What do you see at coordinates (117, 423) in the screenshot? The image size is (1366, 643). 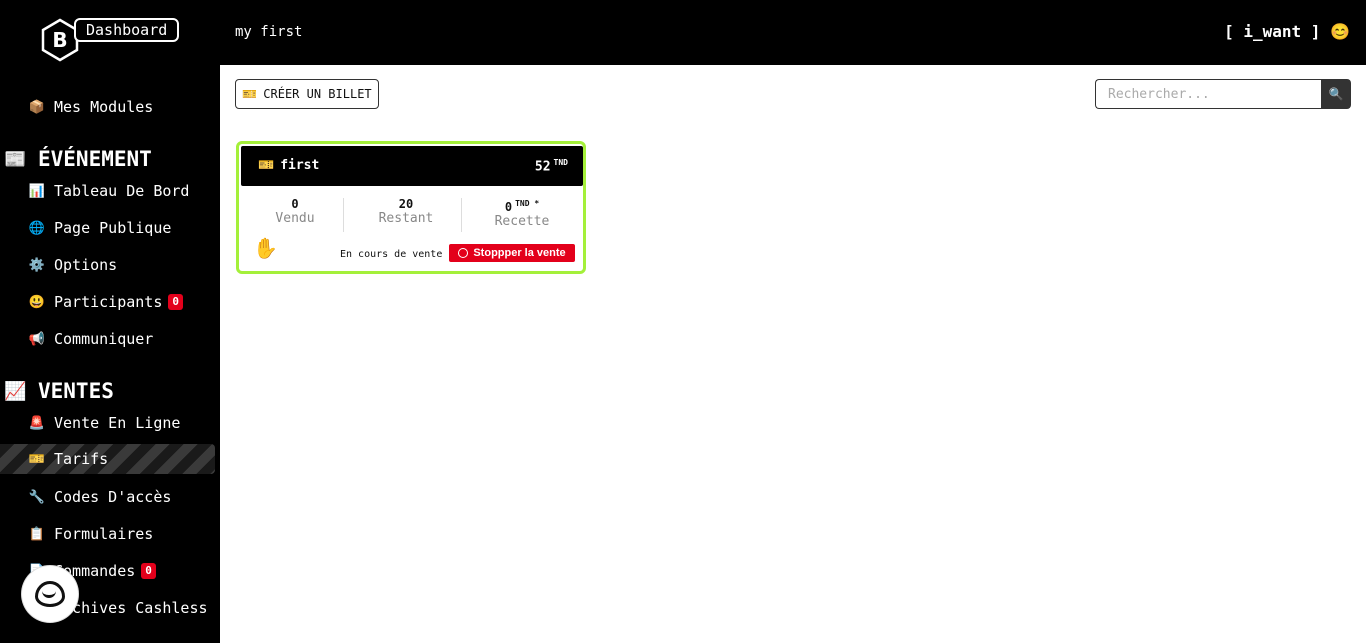 I see `sidebar-item-label: Vente En Ligne` at bounding box center [117, 423].